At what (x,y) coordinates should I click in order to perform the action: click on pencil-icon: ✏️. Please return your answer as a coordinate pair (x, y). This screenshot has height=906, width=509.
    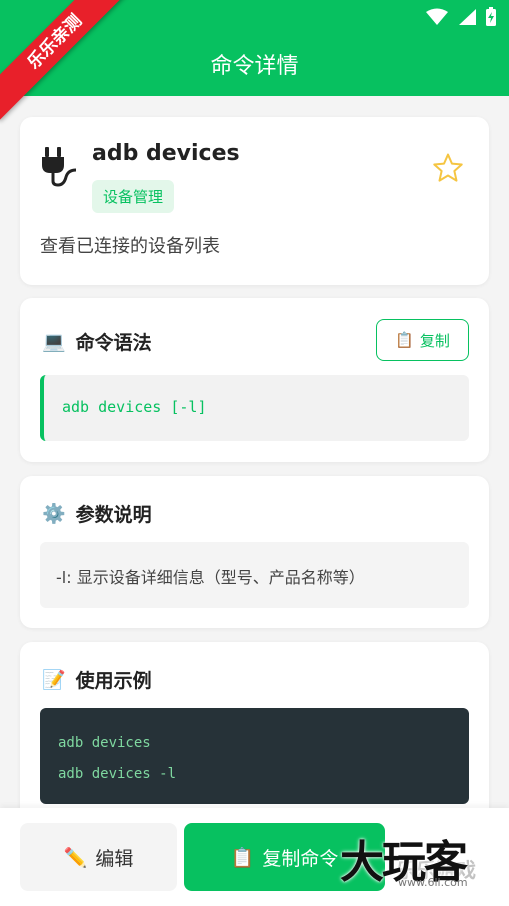
    Looking at the image, I should click on (75, 857).